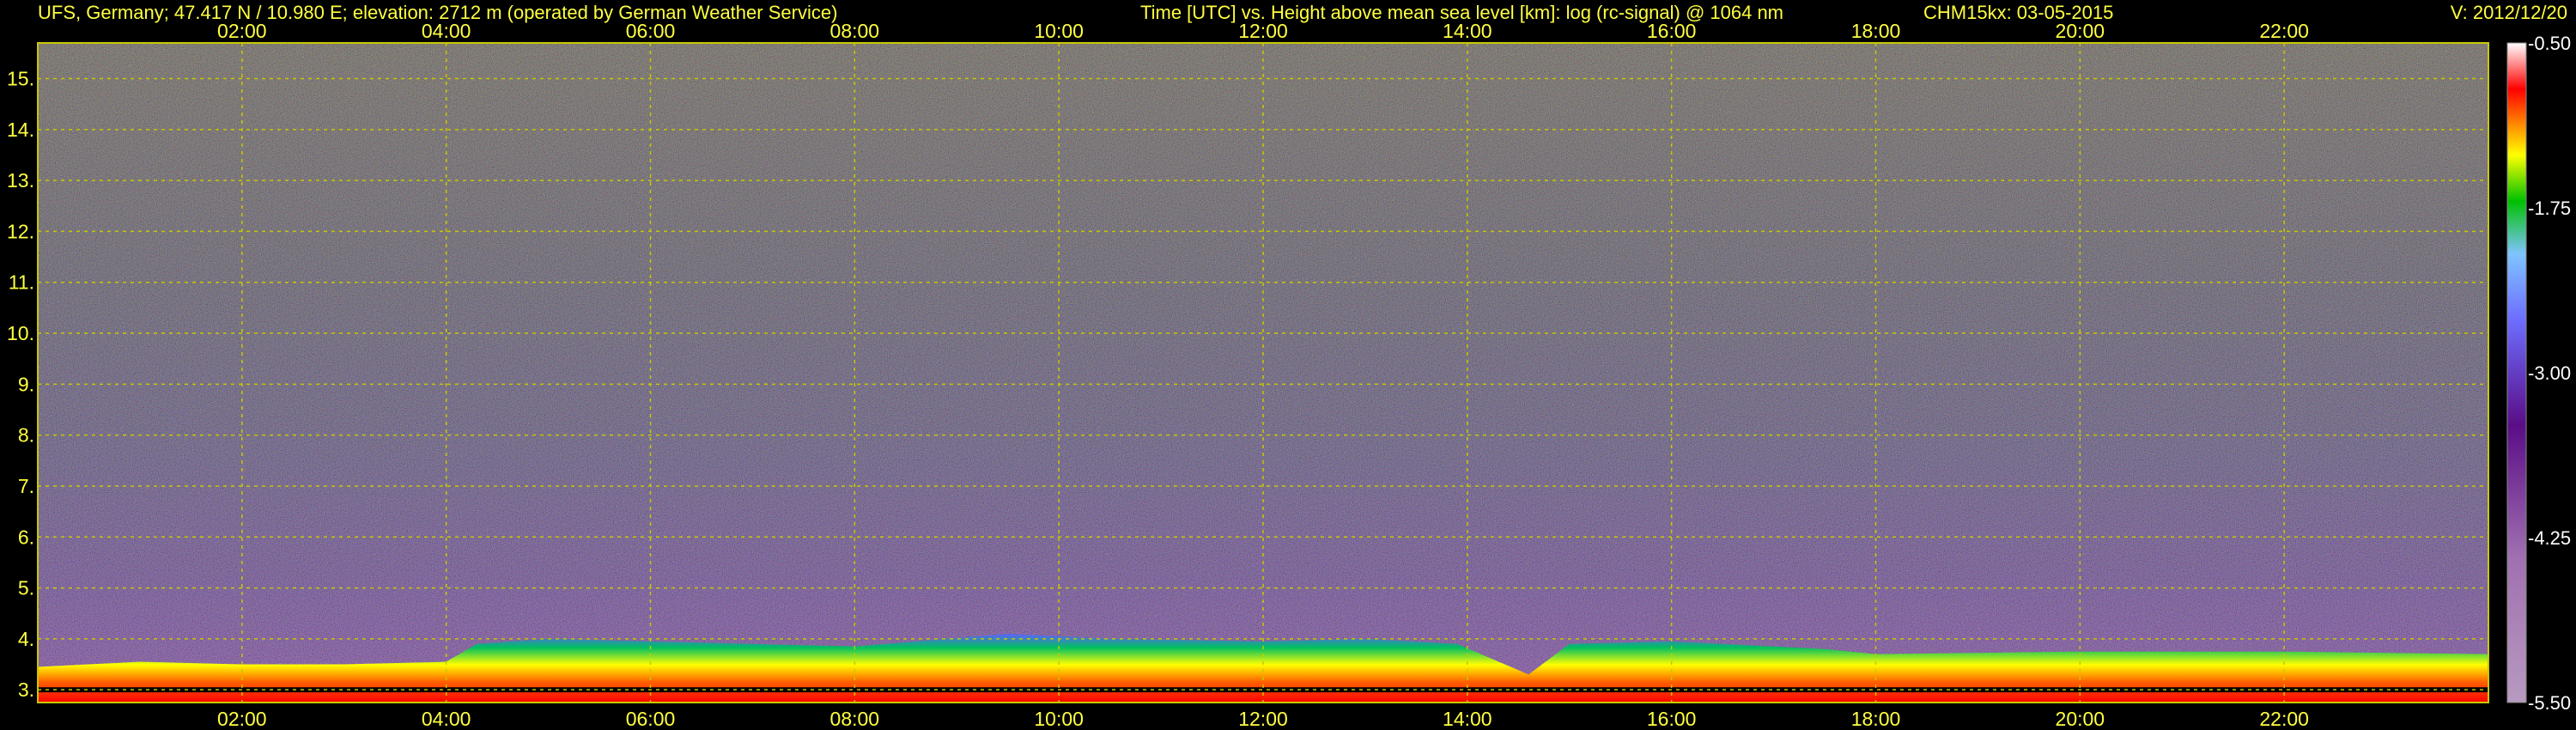 This screenshot has width=2576, height=730. What do you see at coordinates (242, 31) in the screenshot?
I see `x-tick-label-top: 02:00` at bounding box center [242, 31].